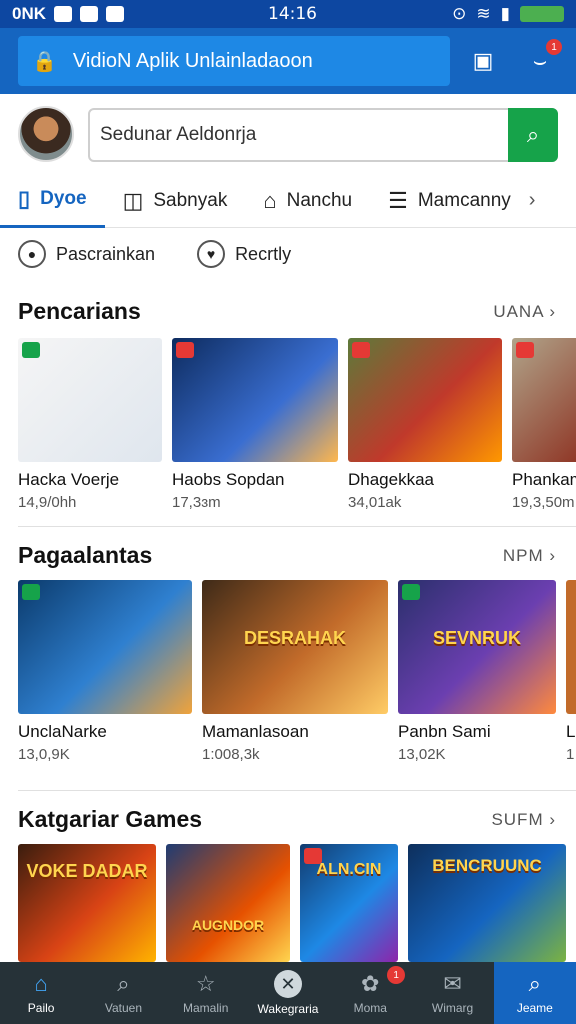 Image resolution: width=576 pixels, height=1024 pixels. What do you see at coordinates (255, 731) in the screenshot?
I see `game-name: Mamanlasoan` at bounding box center [255, 731].